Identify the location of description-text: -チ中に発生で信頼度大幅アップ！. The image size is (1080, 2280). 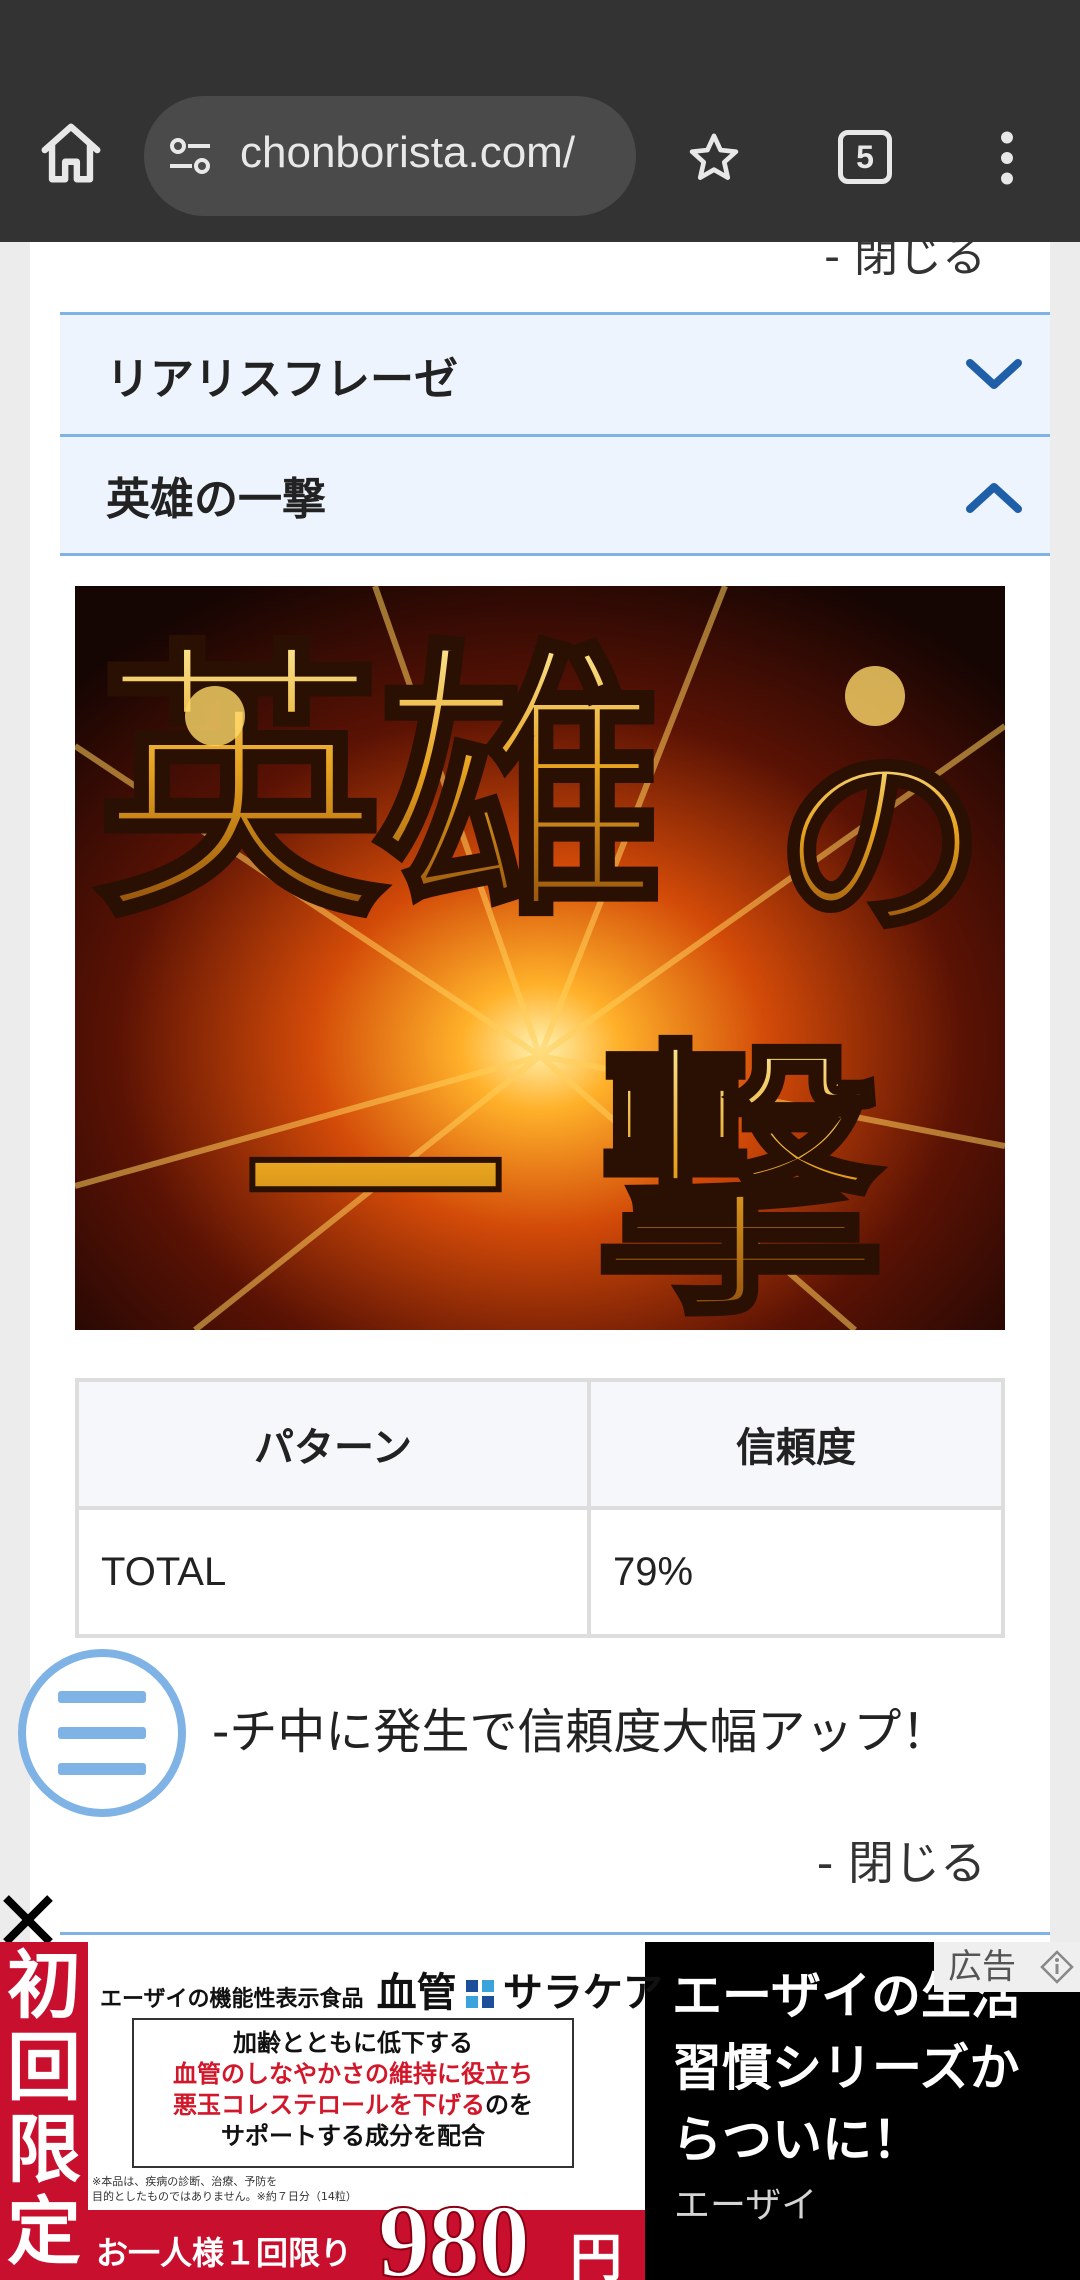
(581, 1732).